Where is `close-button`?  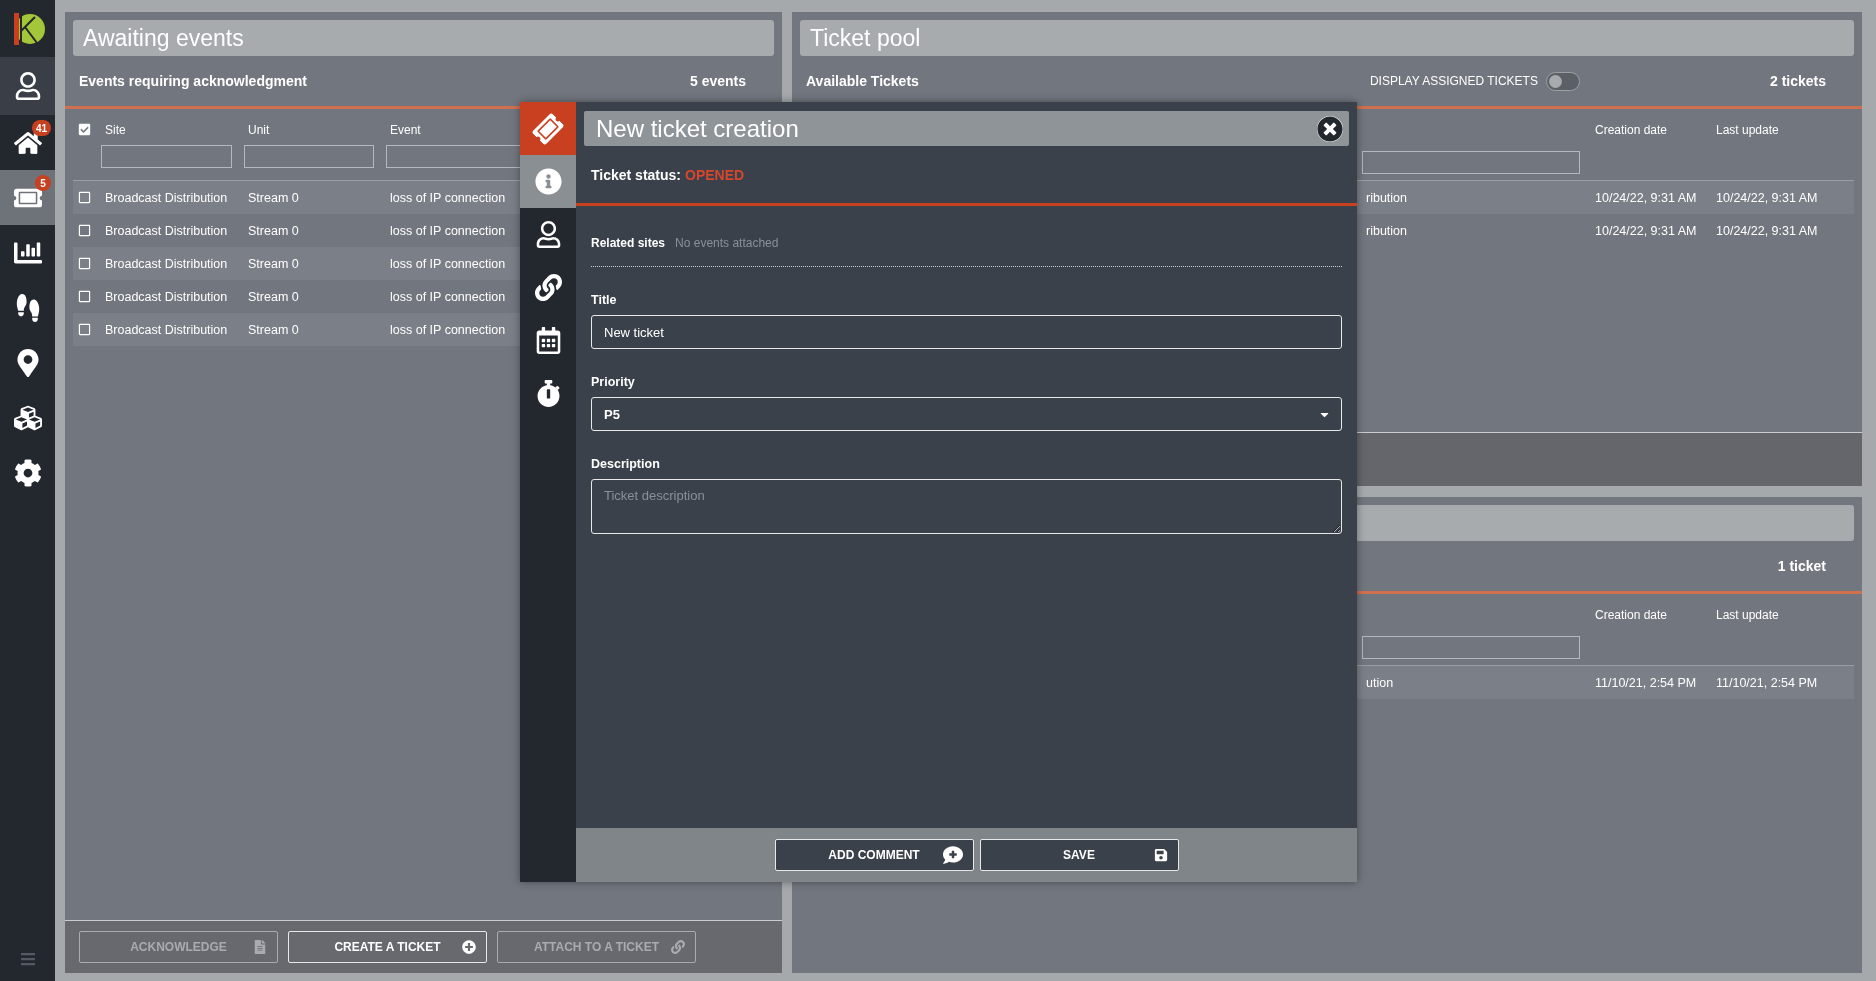 close-button is located at coordinates (1330, 128).